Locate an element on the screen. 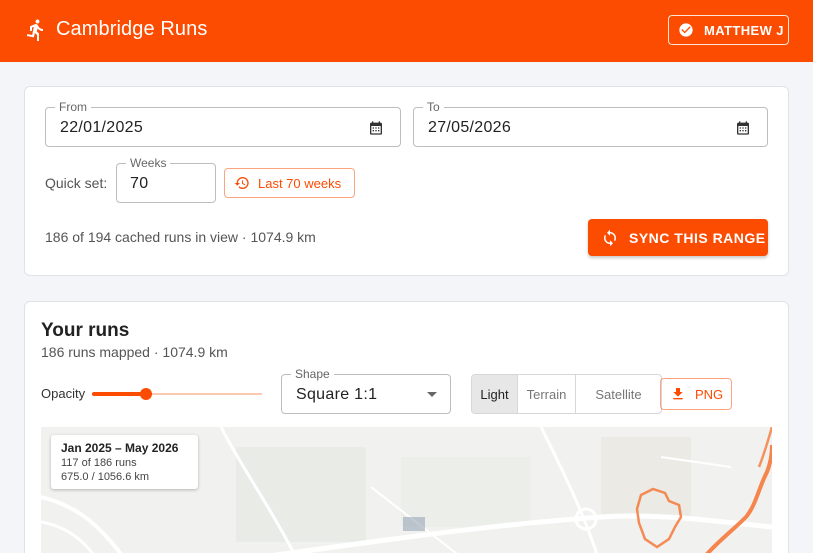 This screenshot has height=553, width=813. check-circle-icon is located at coordinates (686, 30).